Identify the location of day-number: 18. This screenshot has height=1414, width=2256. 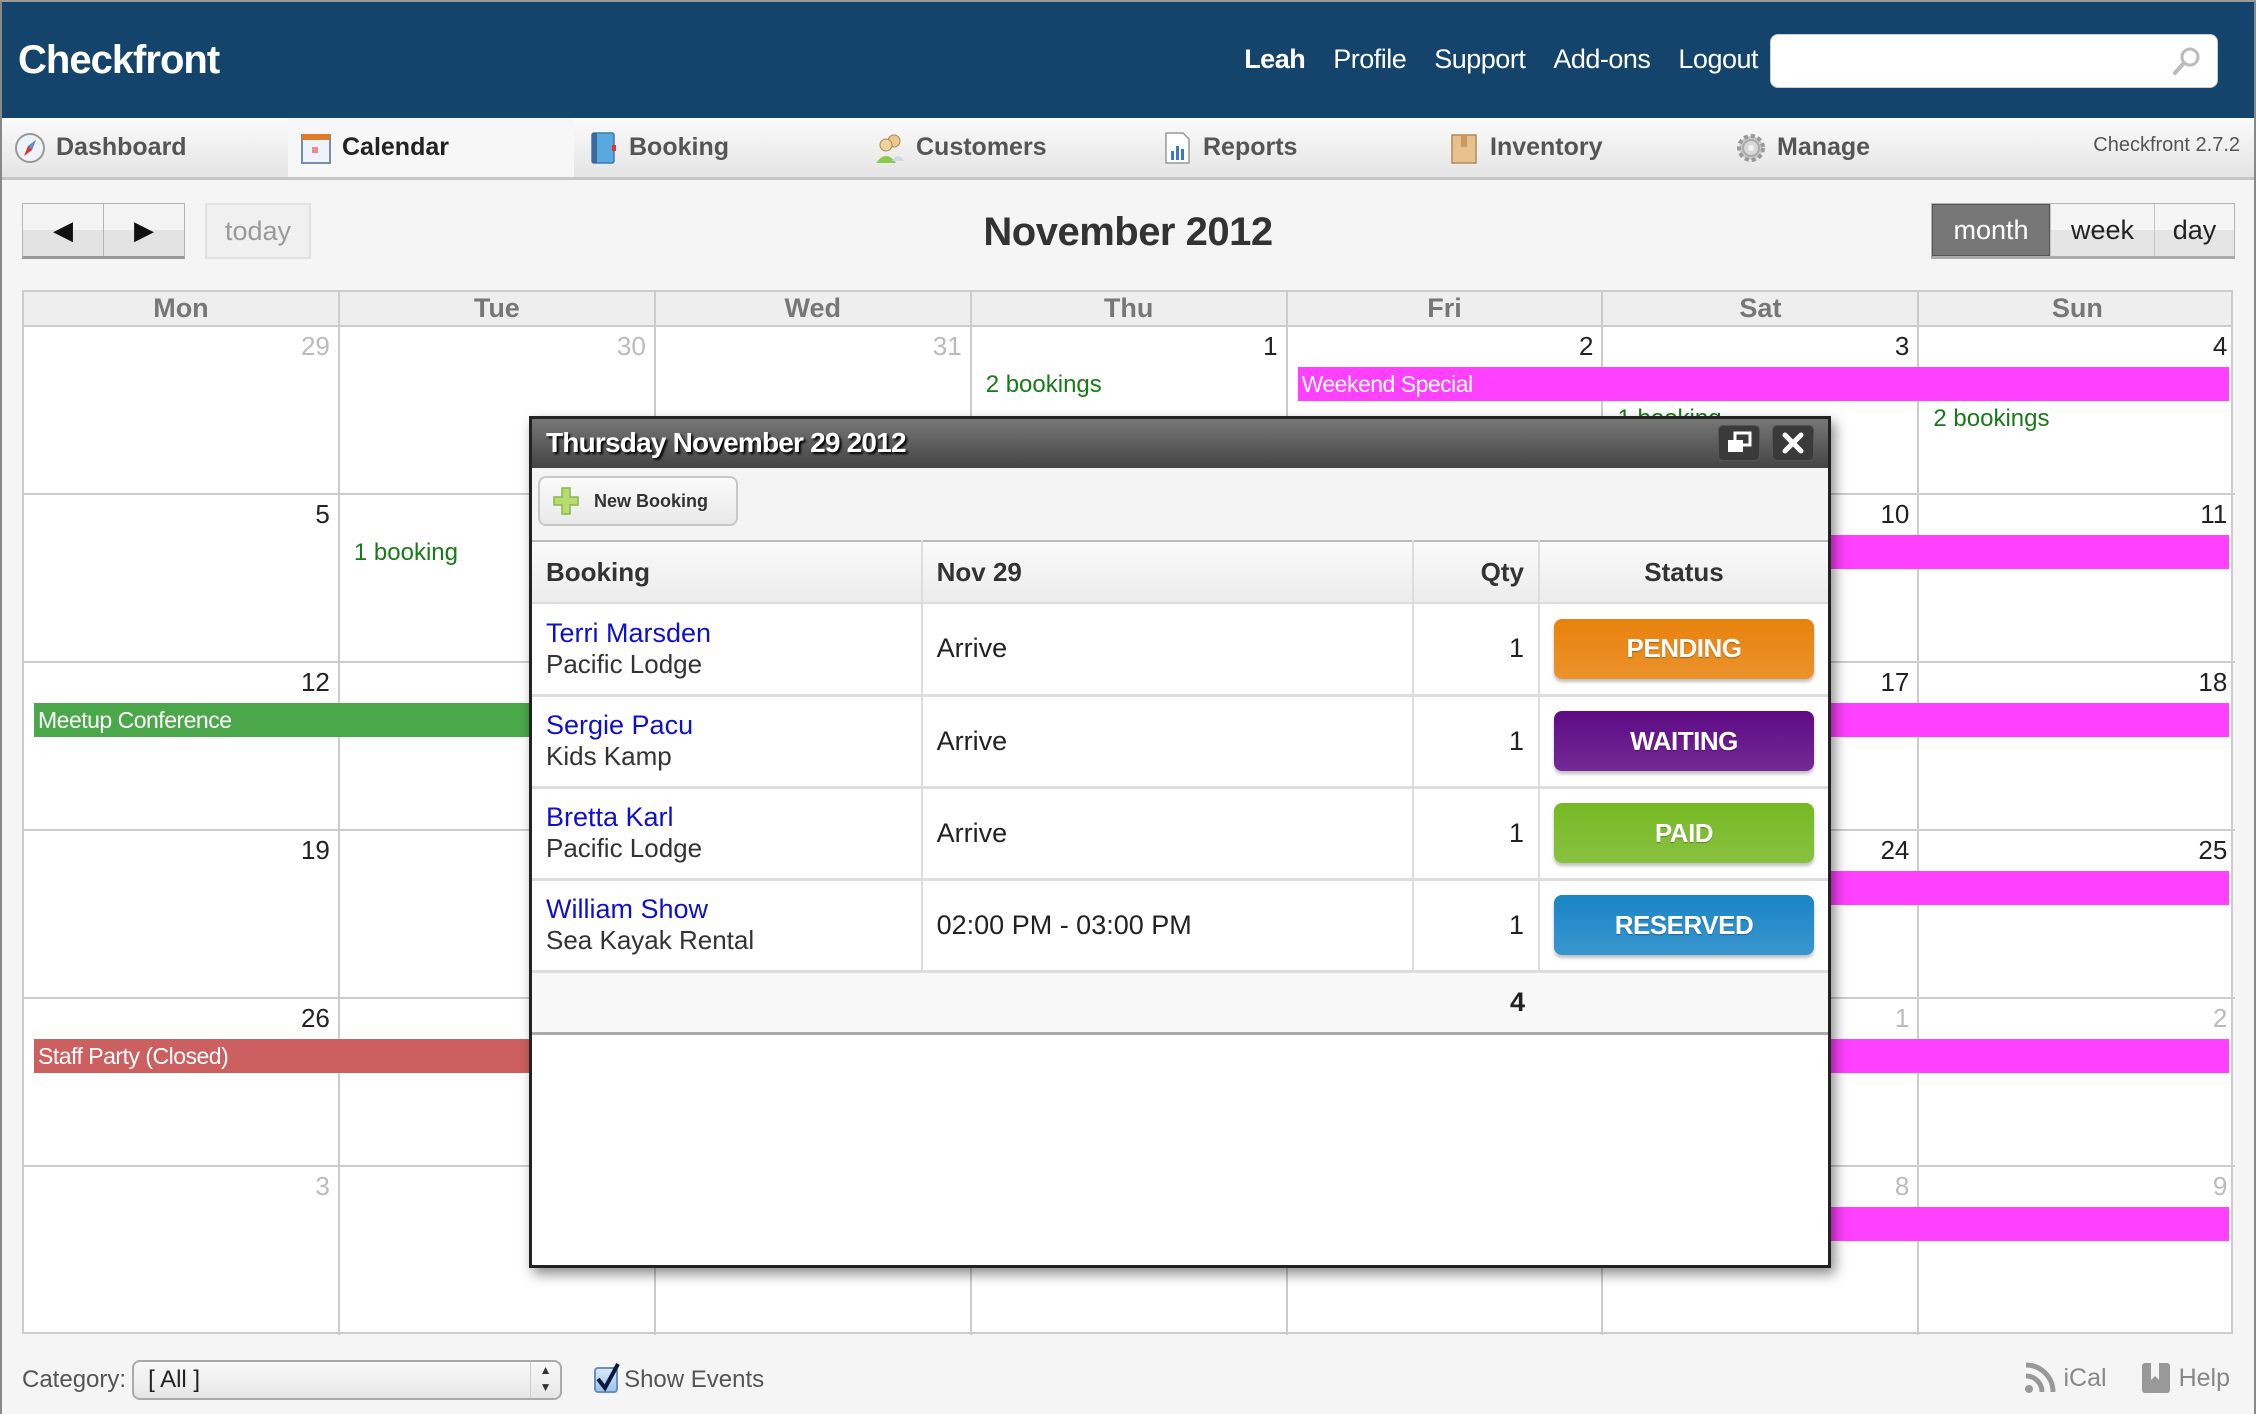
(2212, 682).